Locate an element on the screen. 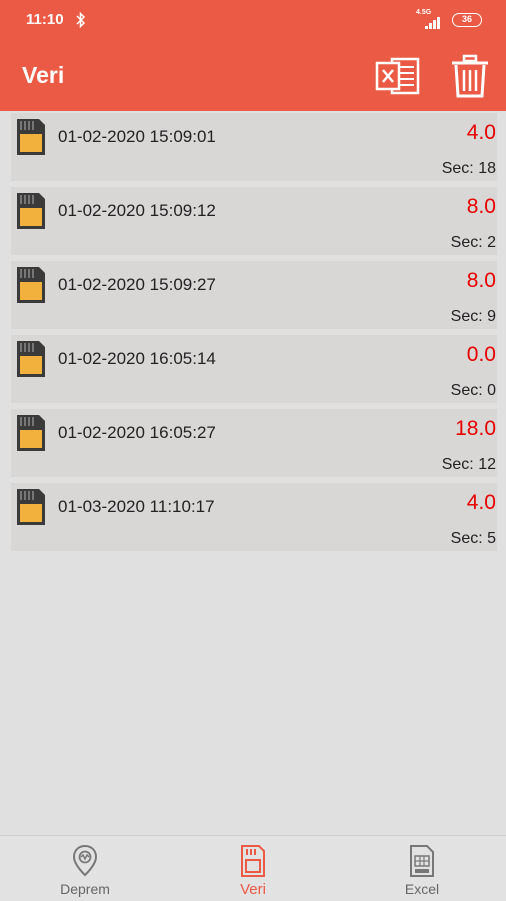 The image size is (506, 901). app-bar: Veri is located at coordinates (253, 75).